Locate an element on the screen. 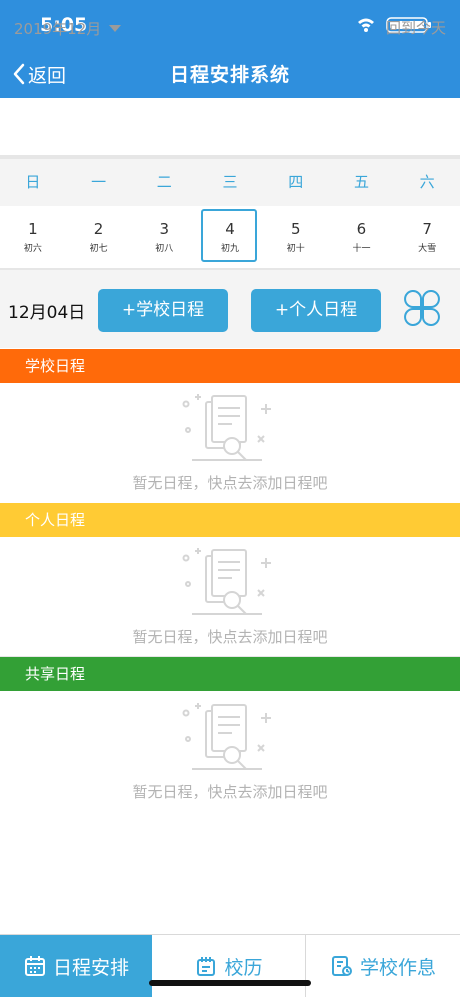 The image size is (460, 997). week-header: 日 一 二 三 四 五 六 is located at coordinates (230, 182).